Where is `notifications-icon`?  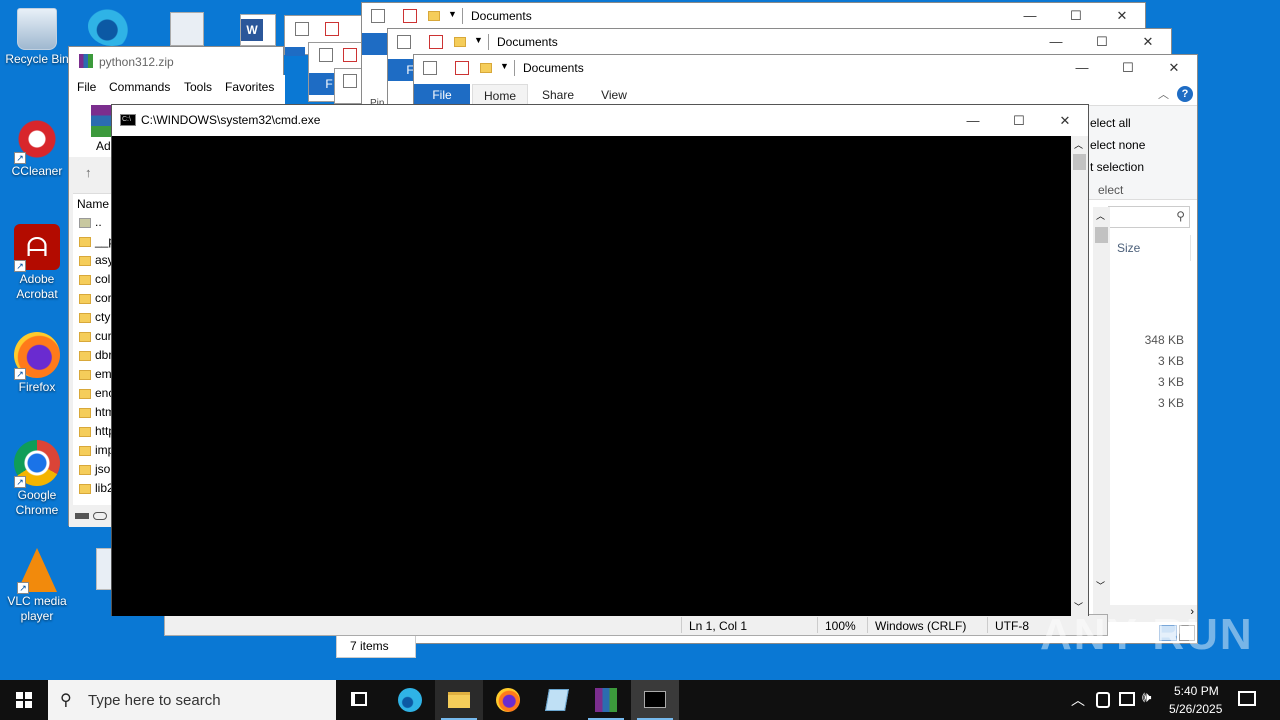 notifications-icon is located at coordinates (1247, 698).